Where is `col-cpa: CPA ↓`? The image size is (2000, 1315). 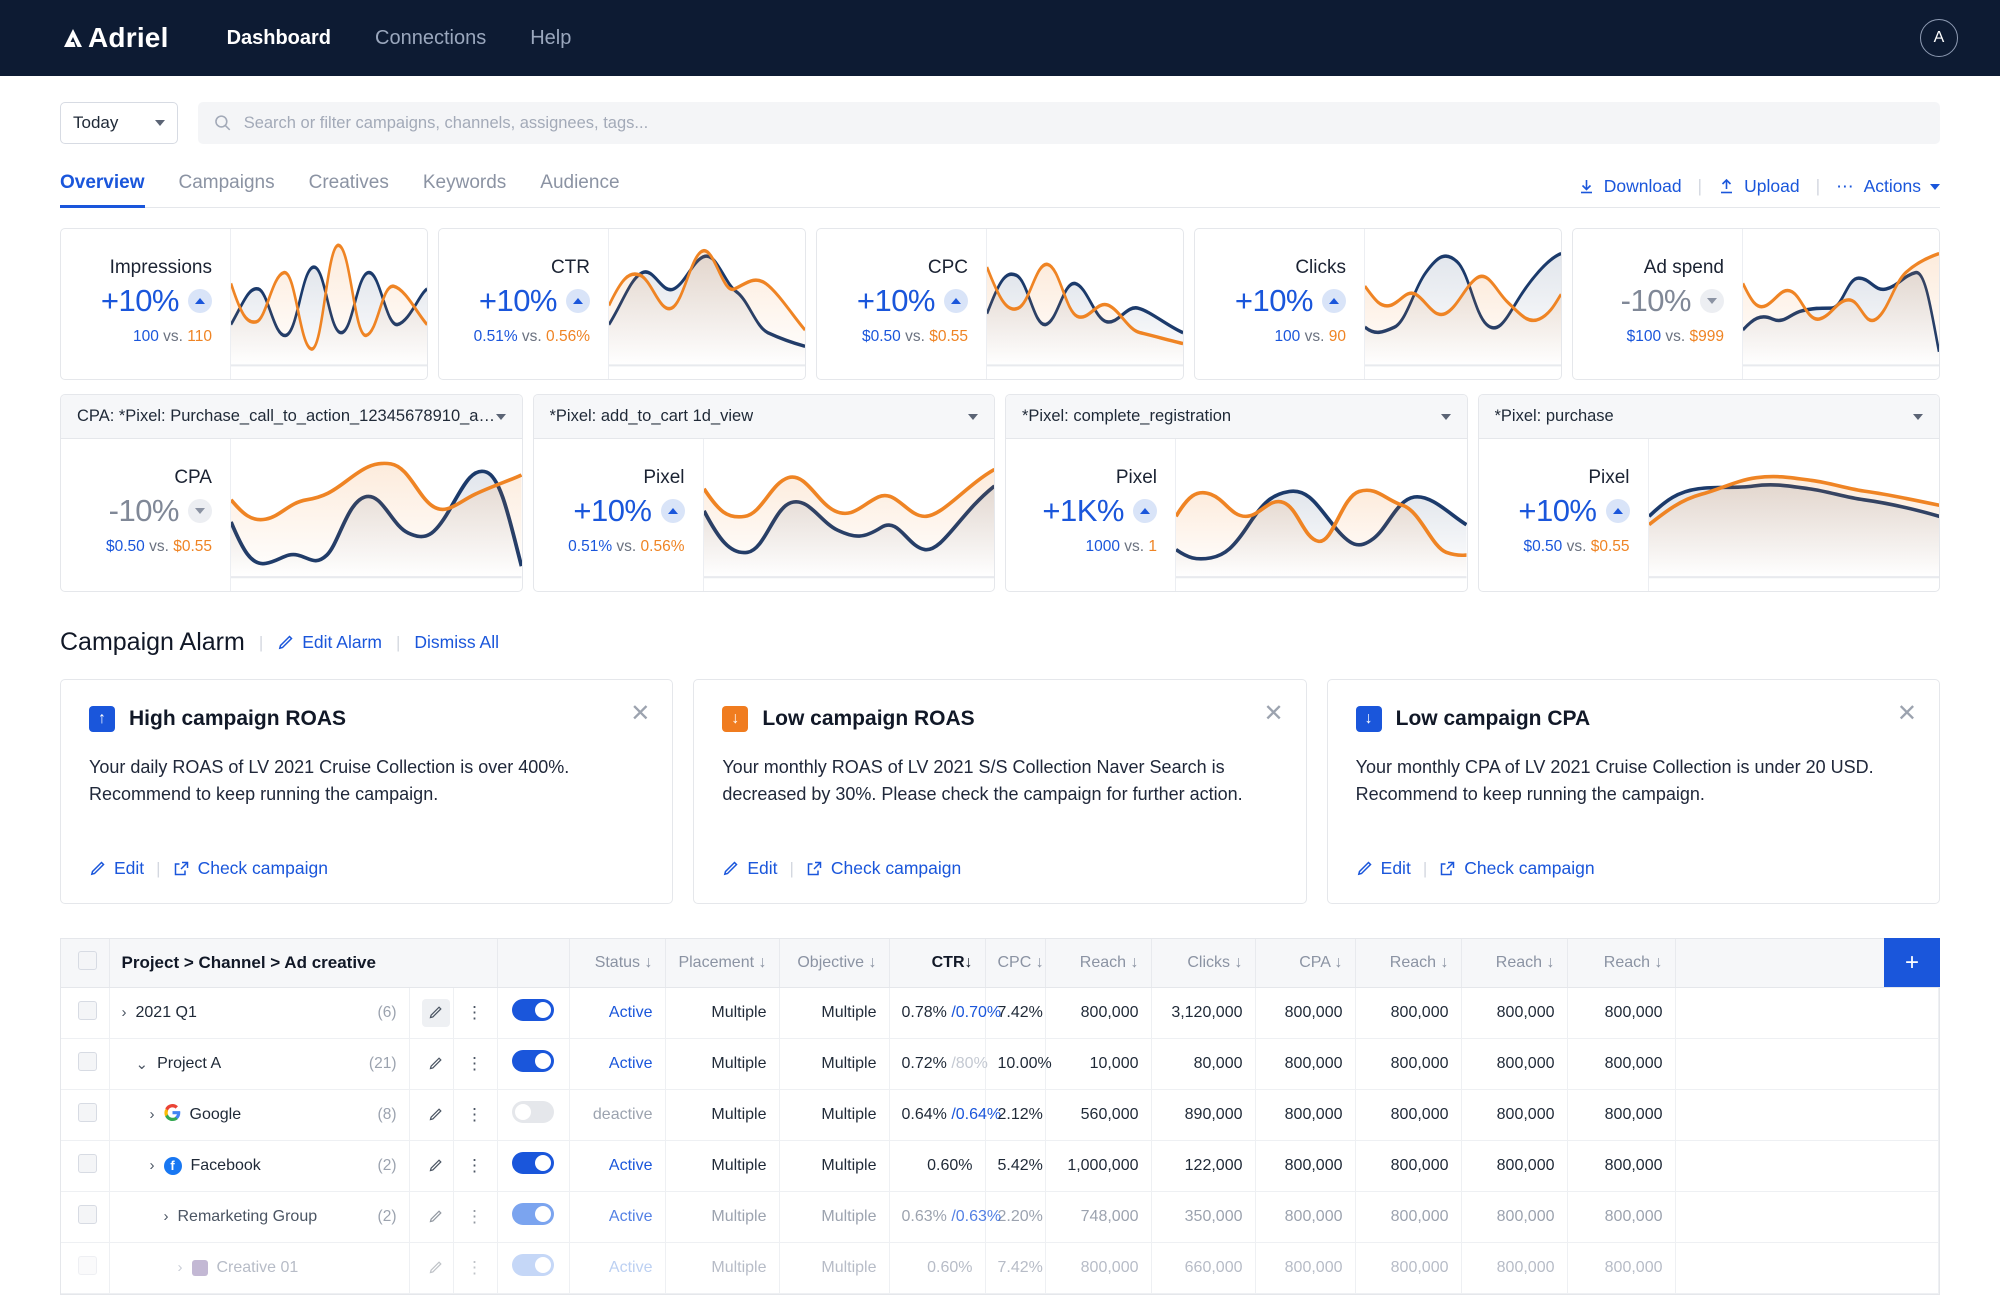 col-cpa: CPA ↓ is located at coordinates (1305, 963).